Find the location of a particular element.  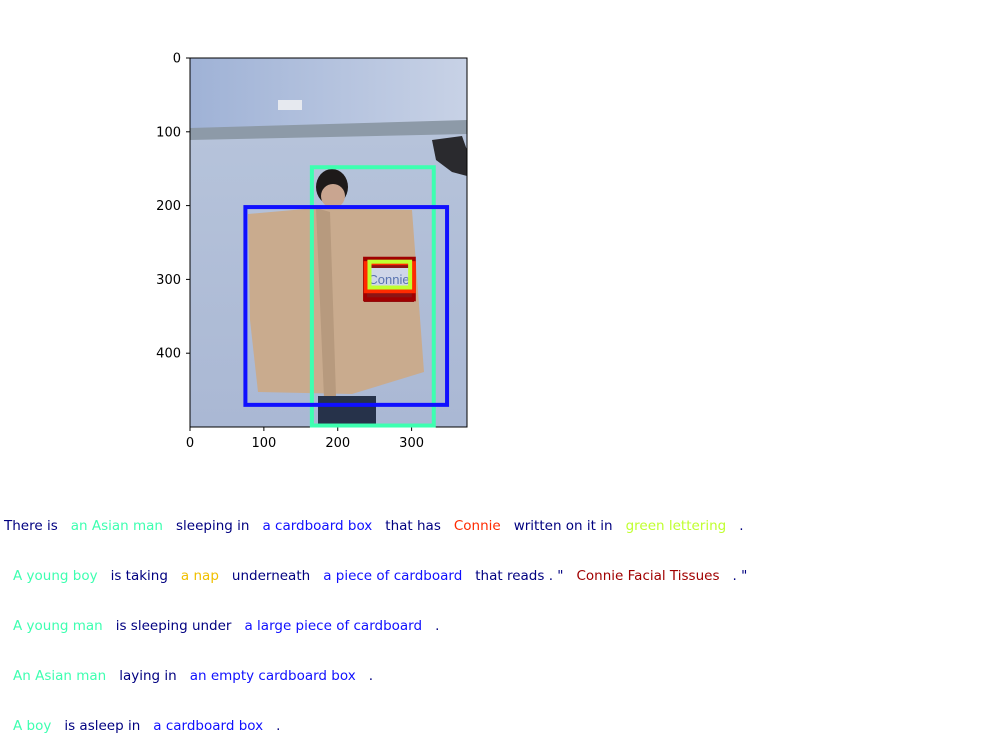

caption-phrase: is sleeping under is located at coordinates (173, 626).